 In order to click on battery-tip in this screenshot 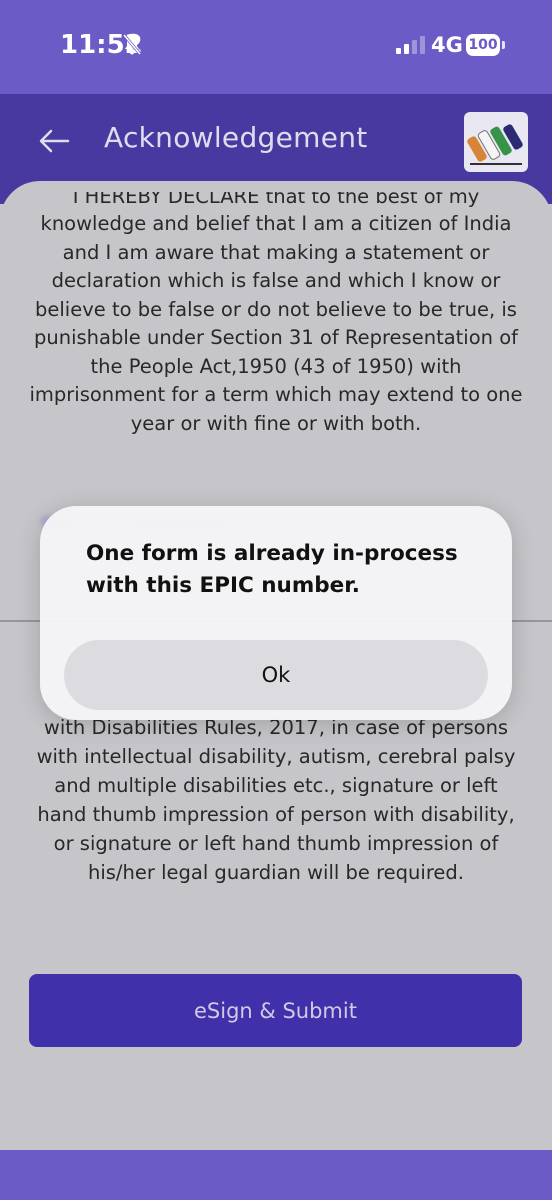, I will do `click(503, 45)`.